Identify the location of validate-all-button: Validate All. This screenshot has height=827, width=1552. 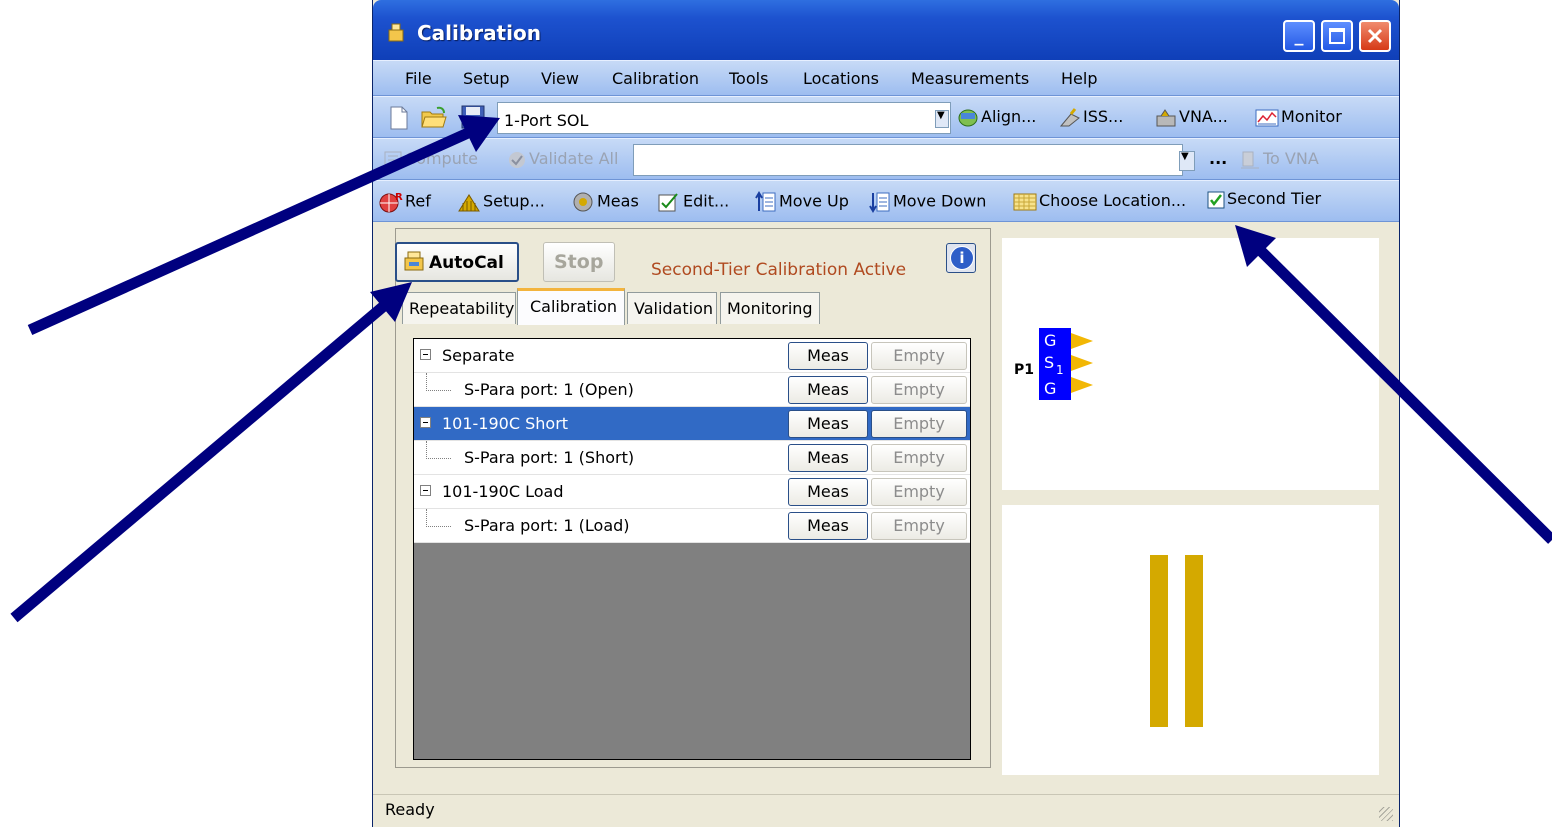
(562, 159).